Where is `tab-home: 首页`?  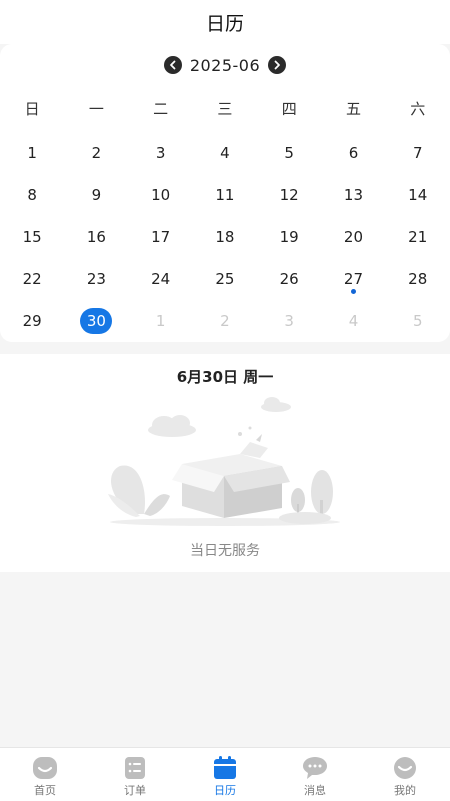 tab-home: 首页 is located at coordinates (45, 774).